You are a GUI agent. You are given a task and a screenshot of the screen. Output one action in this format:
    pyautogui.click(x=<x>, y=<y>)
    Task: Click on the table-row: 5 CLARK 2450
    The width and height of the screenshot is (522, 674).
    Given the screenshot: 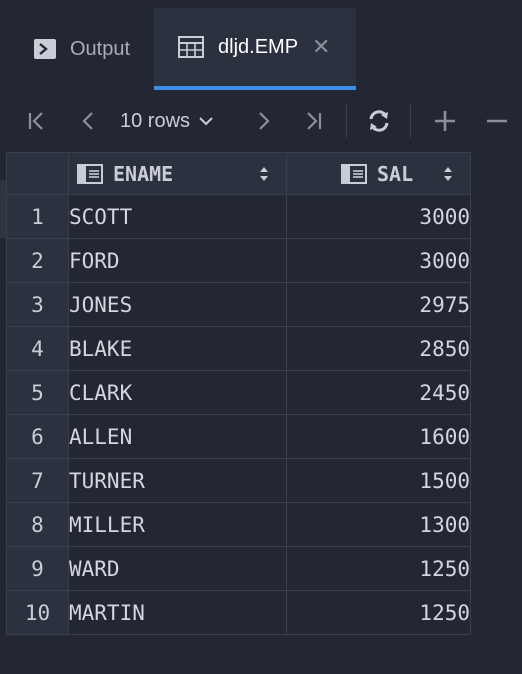 What is the action you would take?
    pyautogui.click(x=238, y=392)
    